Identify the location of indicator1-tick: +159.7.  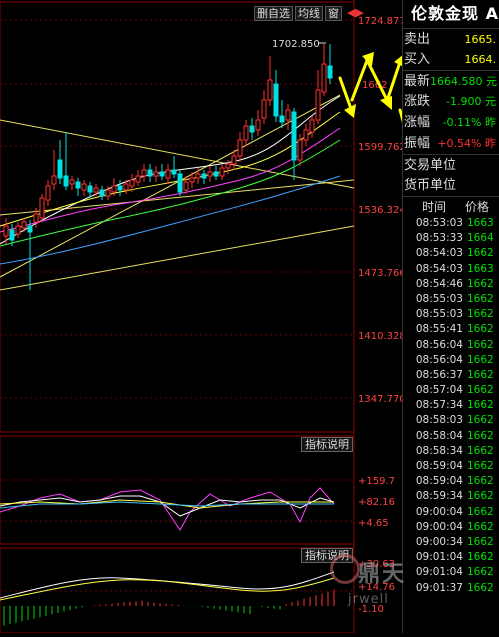
(376, 481).